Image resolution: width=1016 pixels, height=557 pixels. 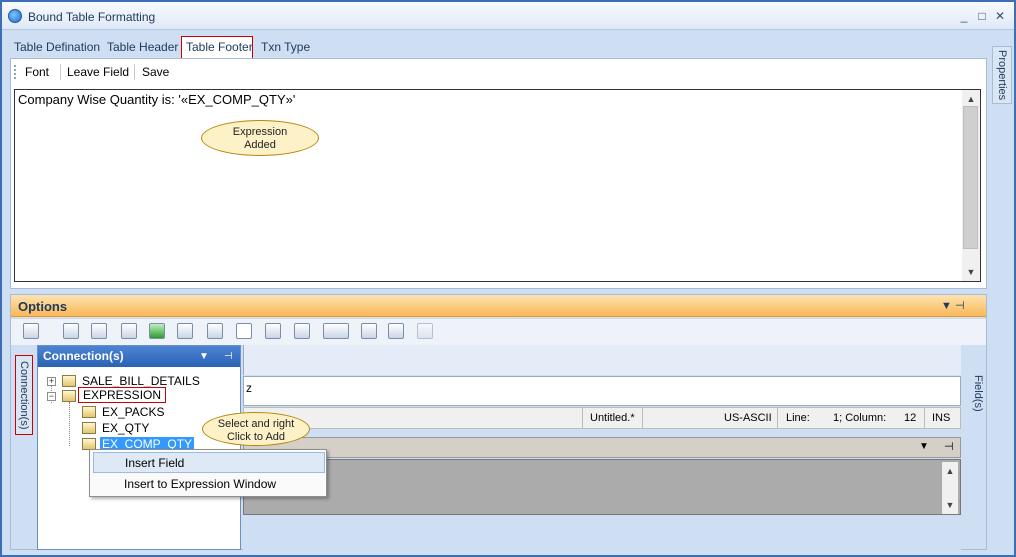 I want to click on code-editor: z, so click(x=602, y=391).